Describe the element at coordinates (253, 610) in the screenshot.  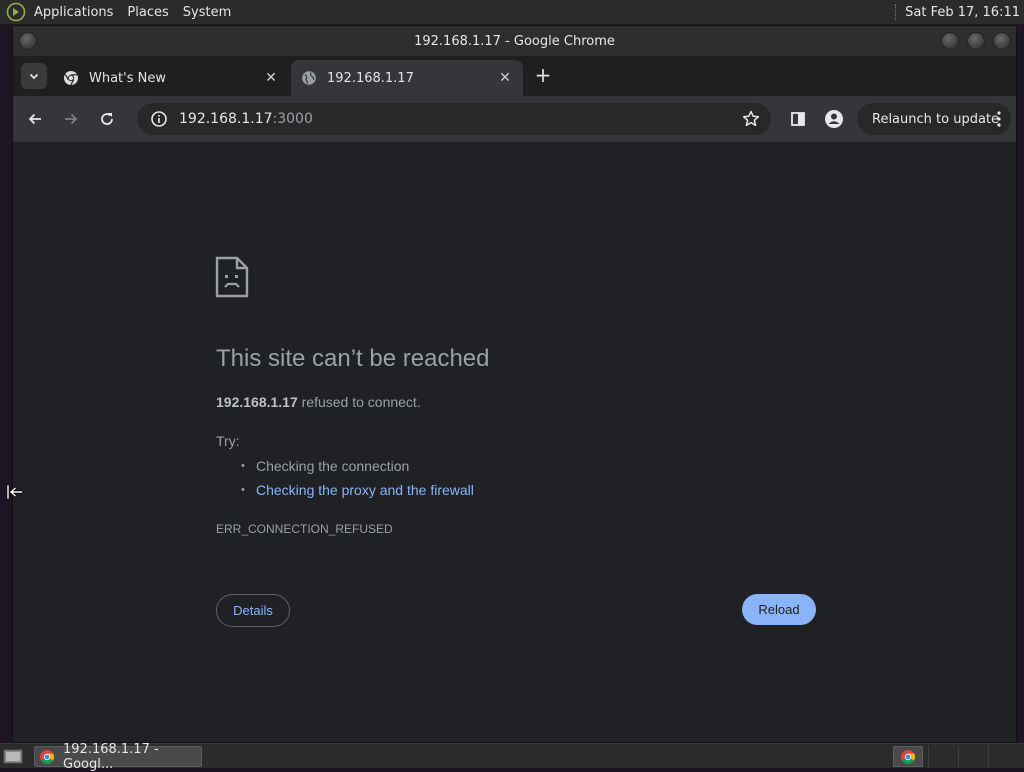
I see `details-button: Details` at that location.